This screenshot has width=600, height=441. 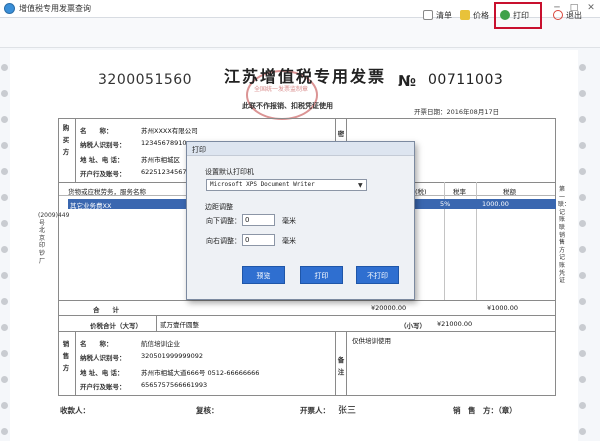 I want to click on payee-label: 收款人：, so click(x=75, y=410).